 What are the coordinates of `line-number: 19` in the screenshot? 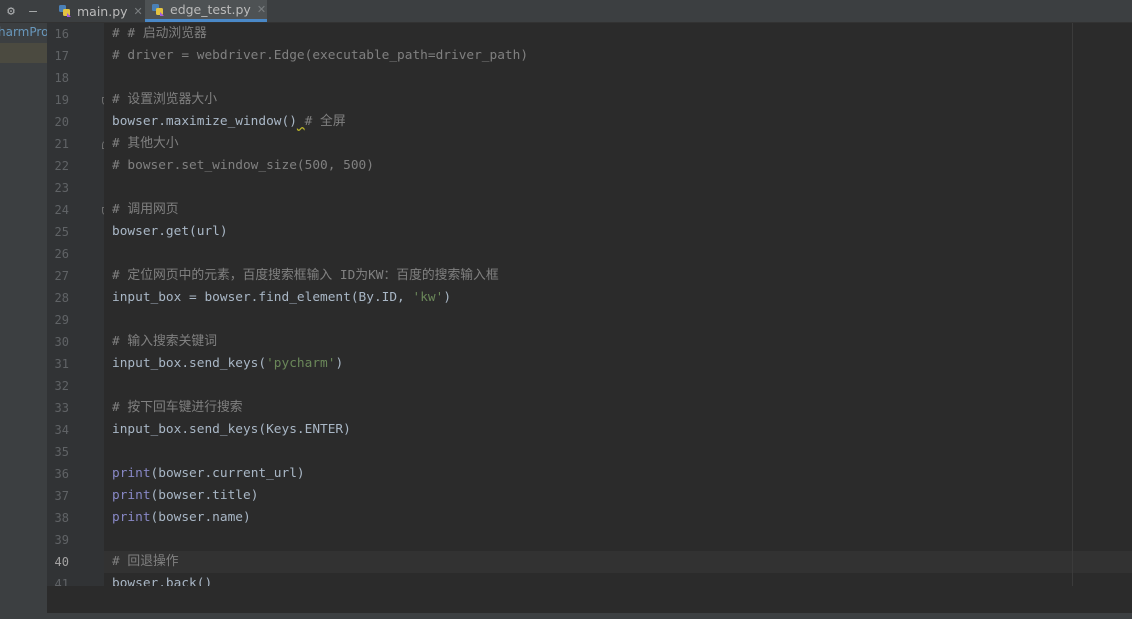 It's located at (61, 100).